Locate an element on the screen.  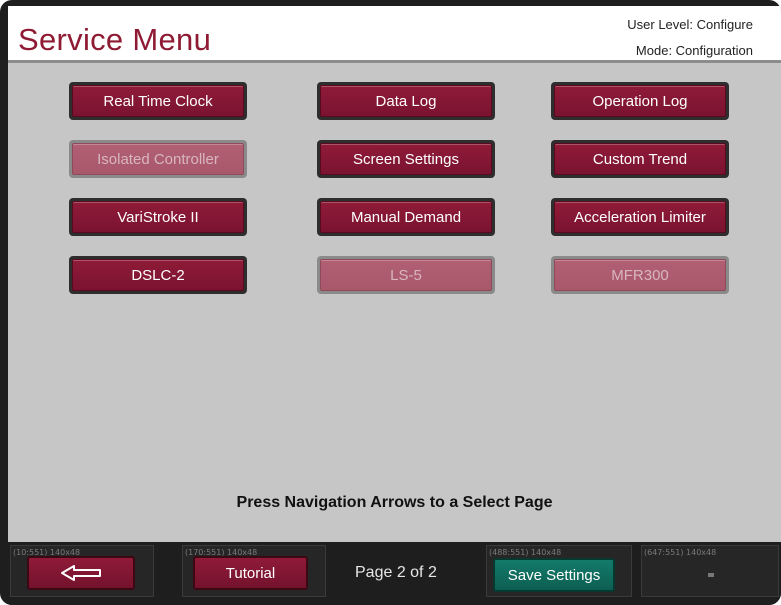
button-label: Isolated Controller is located at coordinates (158, 159).